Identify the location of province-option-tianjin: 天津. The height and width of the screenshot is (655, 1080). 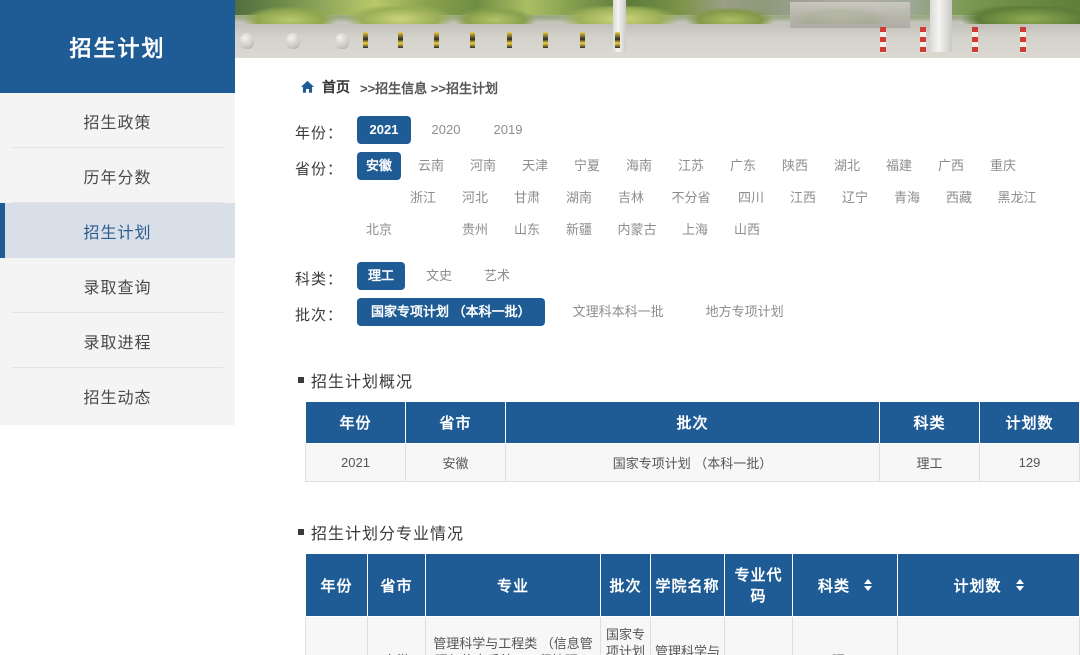
(535, 166).